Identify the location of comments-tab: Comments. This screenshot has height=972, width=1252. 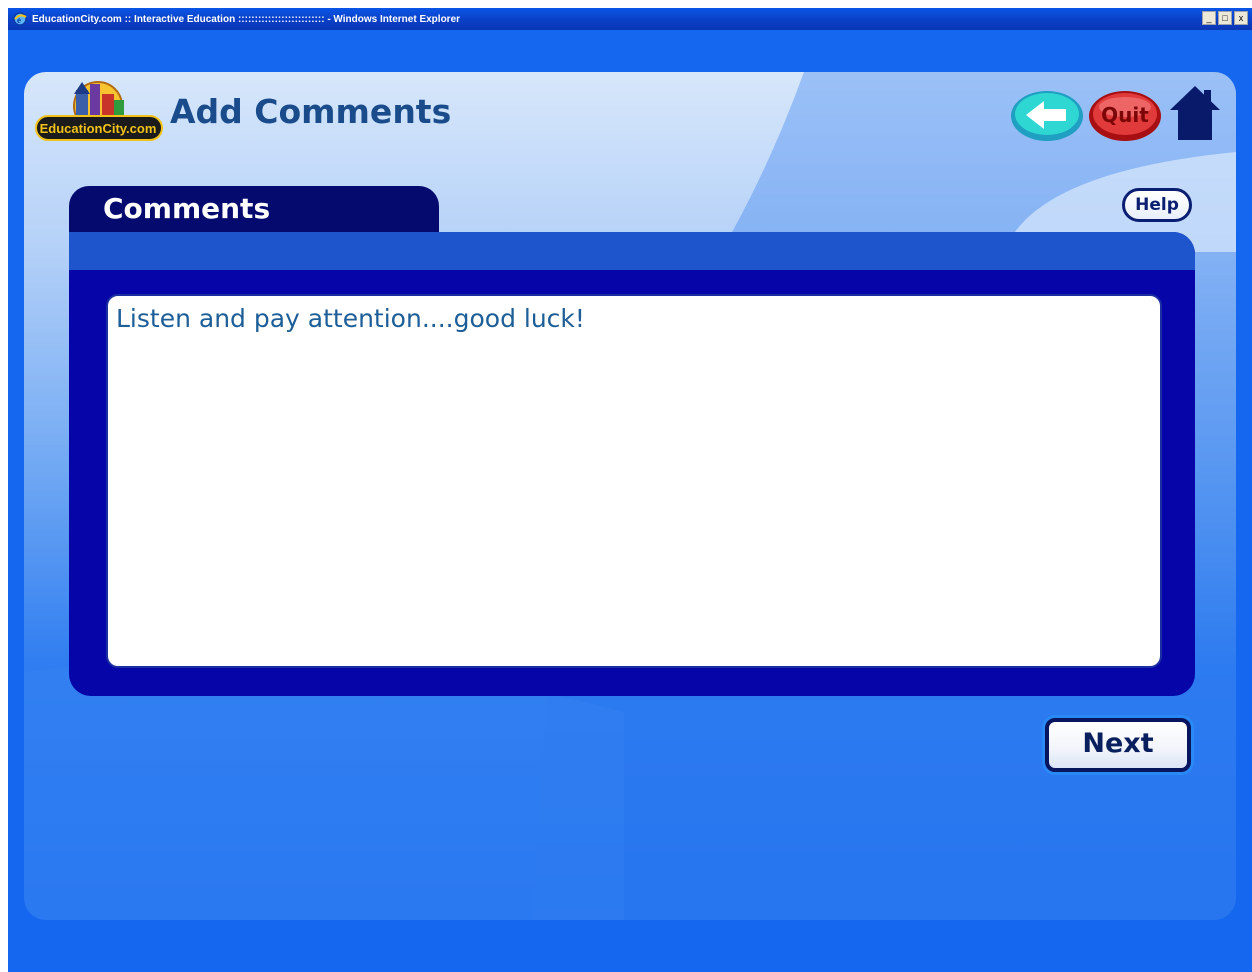
(254, 209).